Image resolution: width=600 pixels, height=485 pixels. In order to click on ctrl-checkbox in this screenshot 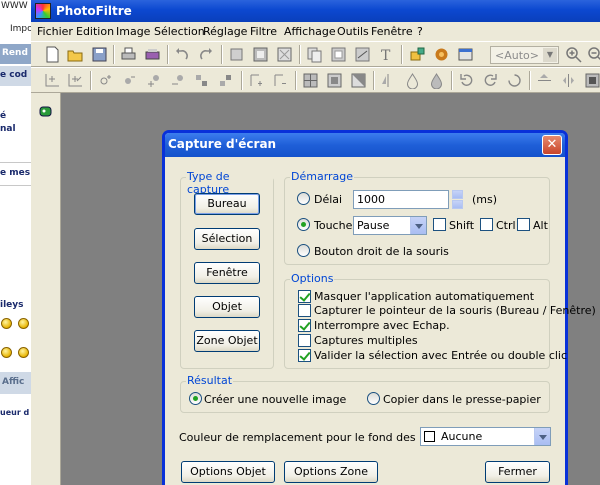, I will do `click(486, 224)`.